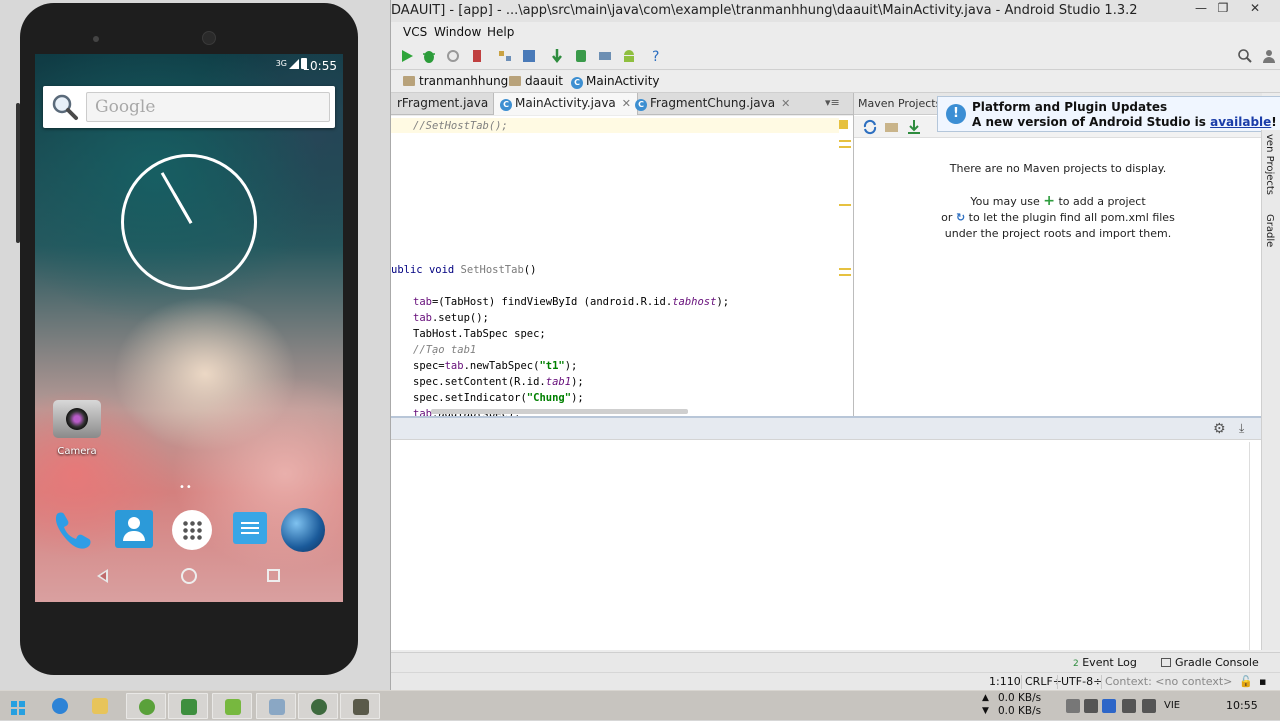 The height and width of the screenshot is (721, 1280). I want to click on horizontal-scrollbar, so click(559, 411).